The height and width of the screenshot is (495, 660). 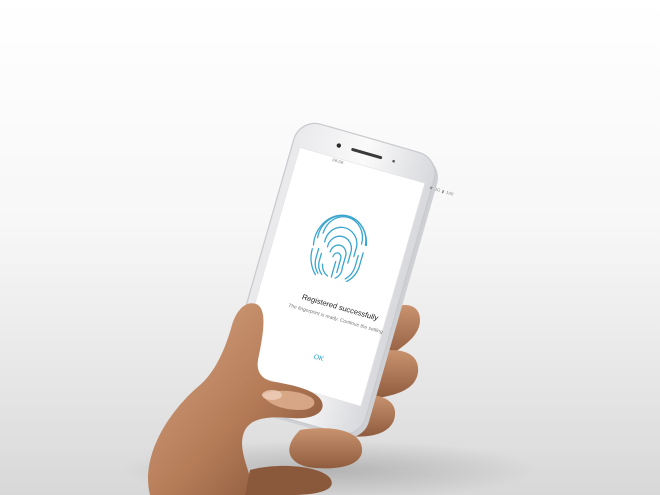 What do you see at coordinates (450, 193) in the screenshot?
I see `battery-level: 100` at bounding box center [450, 193].